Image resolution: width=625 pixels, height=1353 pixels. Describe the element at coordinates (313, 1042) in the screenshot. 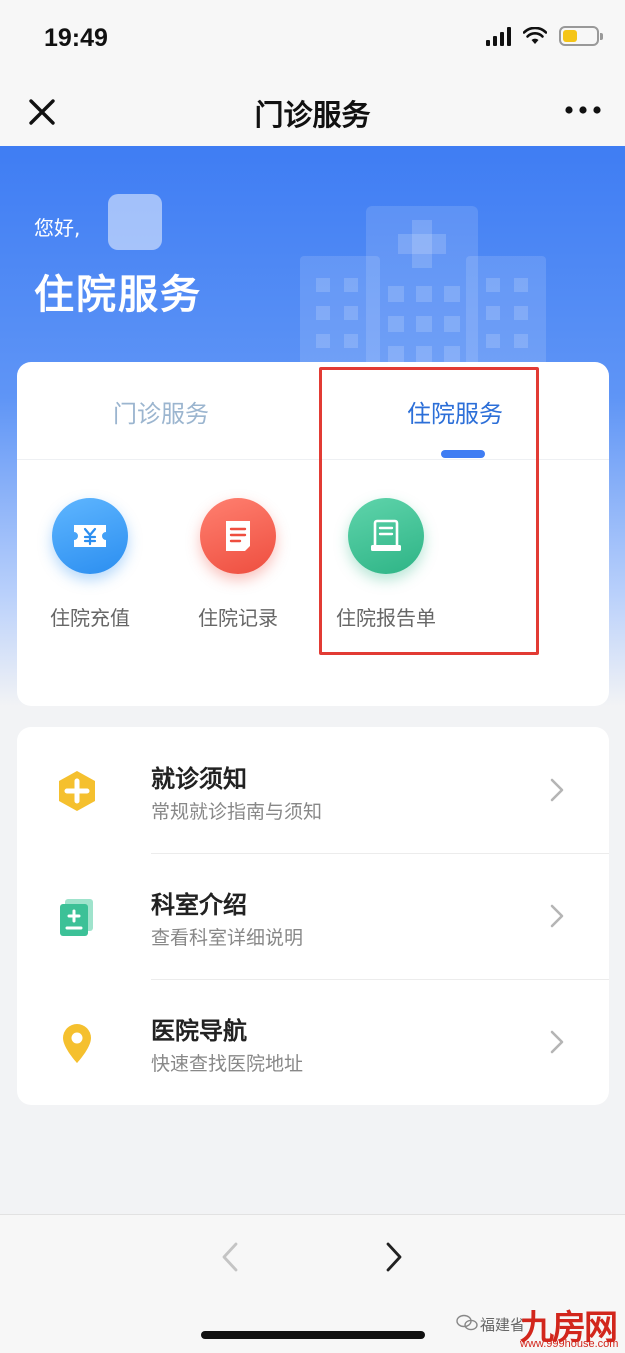

I see `list-item-hospital-navigation: 医院导航 快速查找医院地址` at that location.